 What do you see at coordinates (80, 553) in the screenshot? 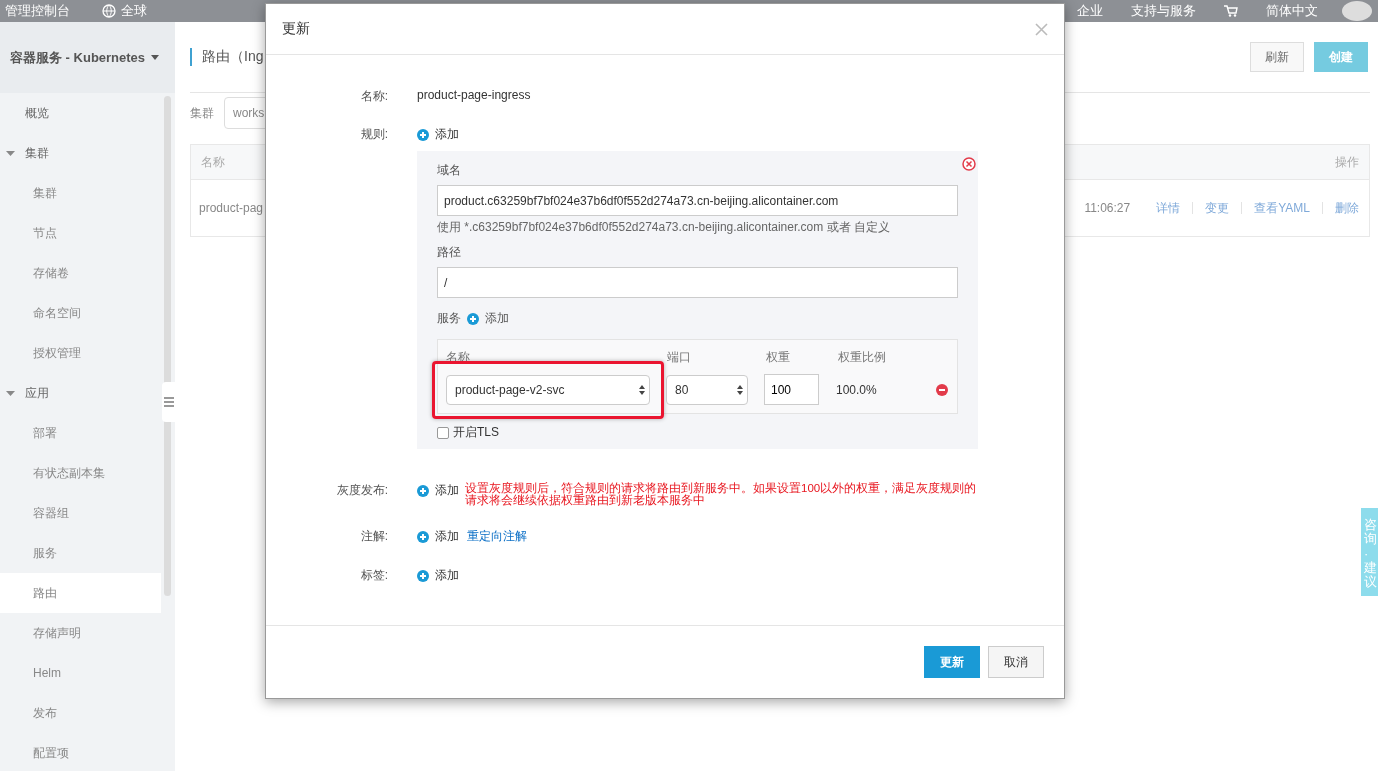
I see `sidebar-item: 服务` at bounding box center [80, 553].